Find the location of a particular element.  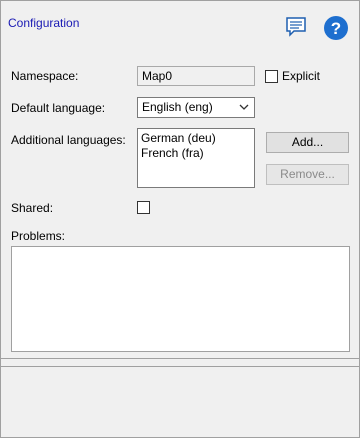

comment-icon is located at coordinates (296, 28).